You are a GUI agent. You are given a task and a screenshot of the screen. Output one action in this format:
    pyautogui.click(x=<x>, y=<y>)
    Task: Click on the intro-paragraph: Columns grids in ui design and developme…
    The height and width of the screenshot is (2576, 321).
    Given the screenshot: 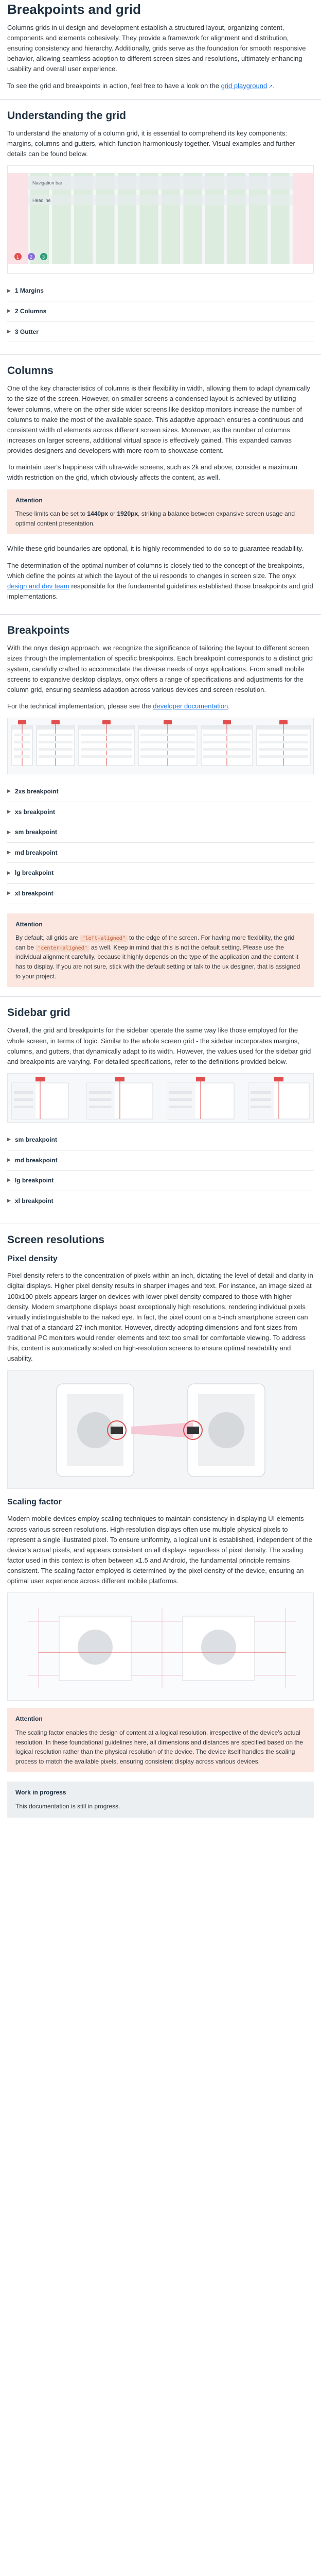 What is the action you would take?
    pyautogui.click(x=156, y=48)
    